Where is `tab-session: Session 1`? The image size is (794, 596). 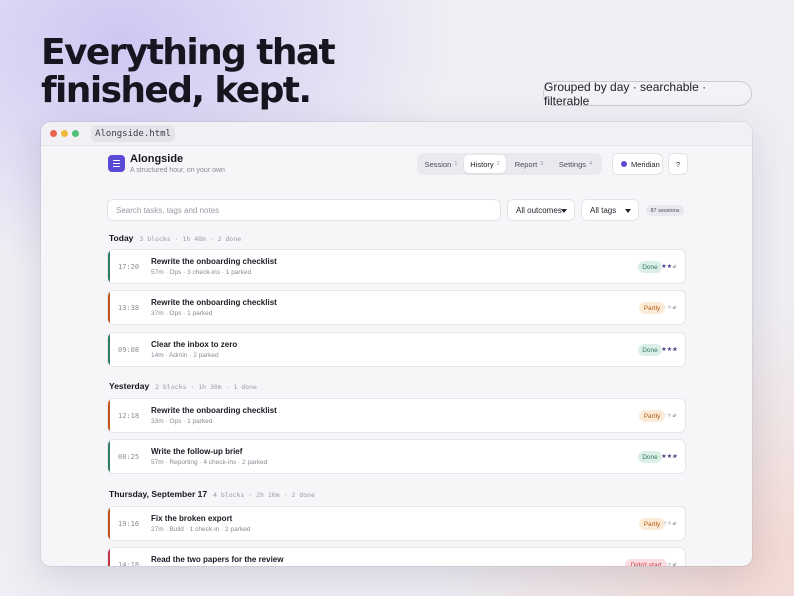 tab-session: Session 1 is located at coordinates (441, 164).